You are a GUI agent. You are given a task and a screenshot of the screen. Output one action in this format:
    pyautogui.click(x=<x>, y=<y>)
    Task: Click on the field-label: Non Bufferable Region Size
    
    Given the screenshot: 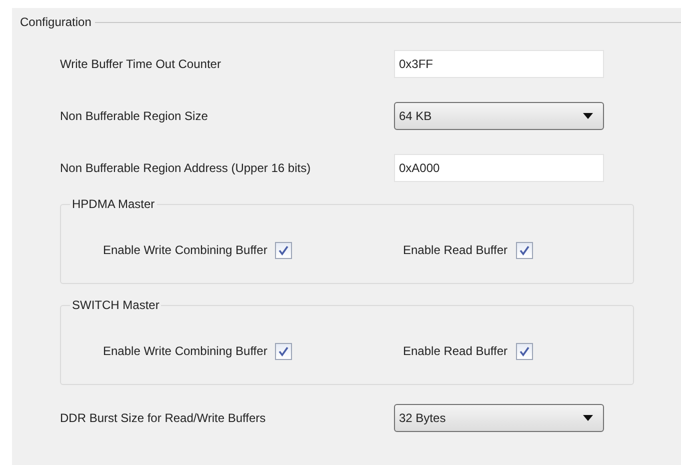 What is the action you would take?
    pyautogui.click(x=134, y=116)
    